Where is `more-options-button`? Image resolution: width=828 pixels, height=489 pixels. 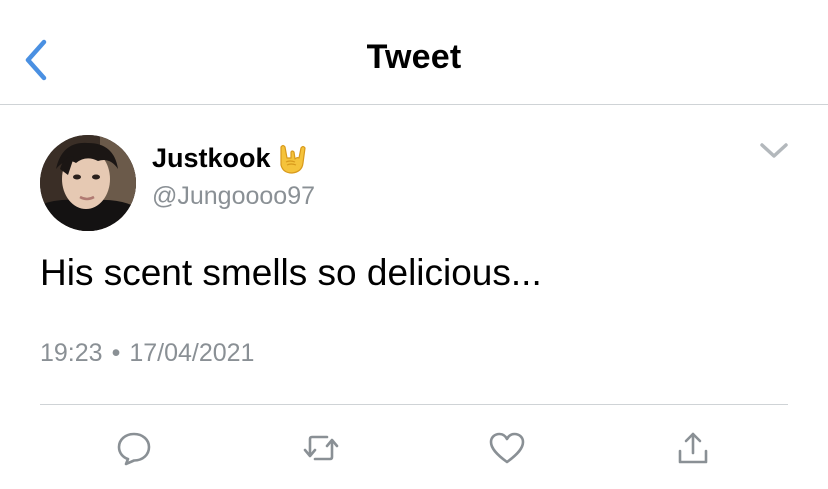
more-options-button is located at coordinates (774, 151).